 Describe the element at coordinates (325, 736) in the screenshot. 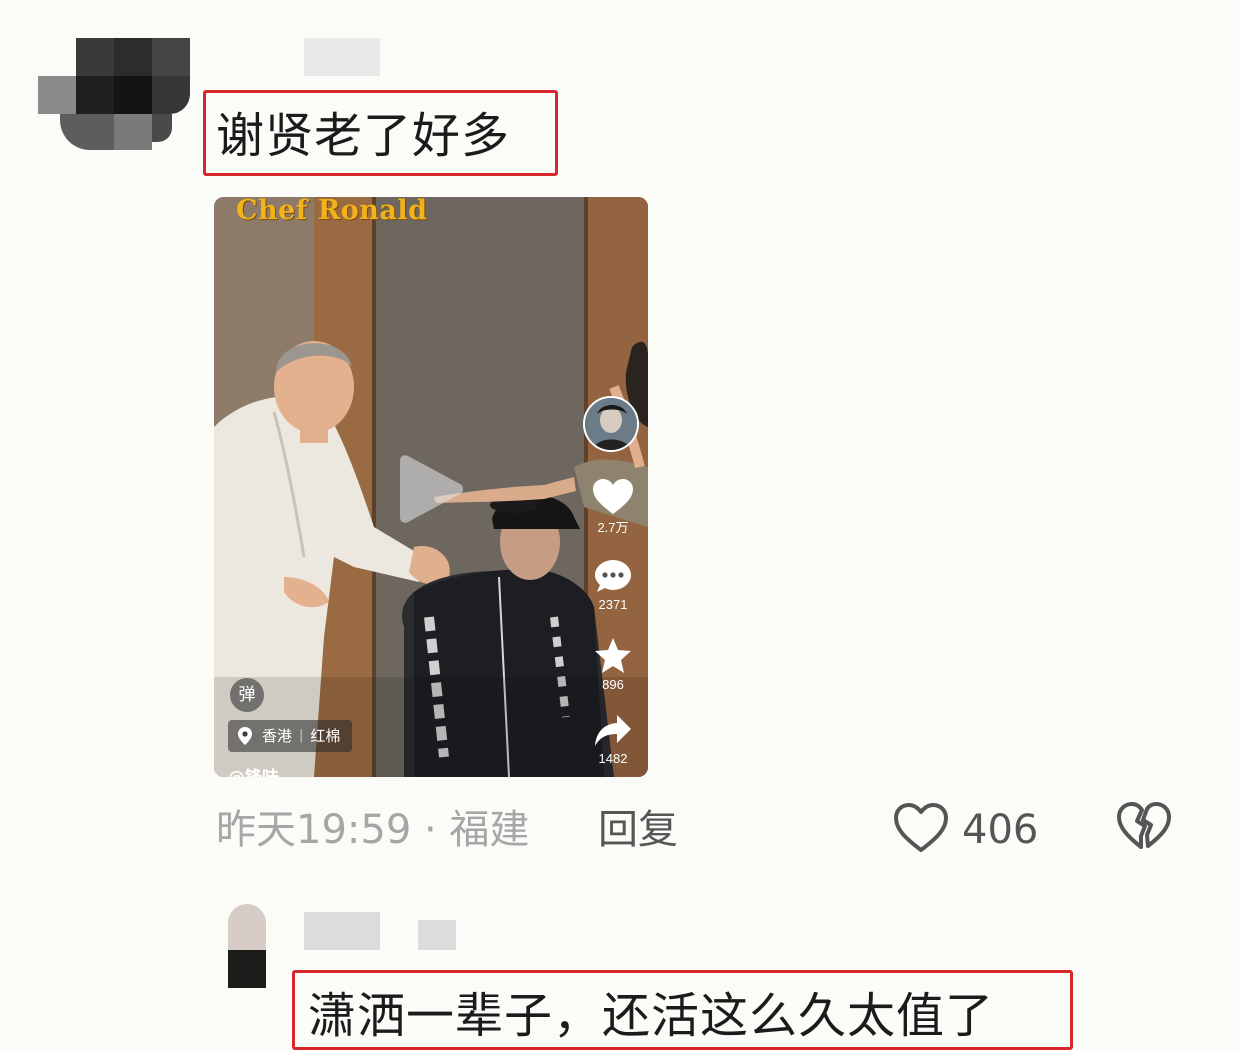

I see `location-place: 红棉` at that location.